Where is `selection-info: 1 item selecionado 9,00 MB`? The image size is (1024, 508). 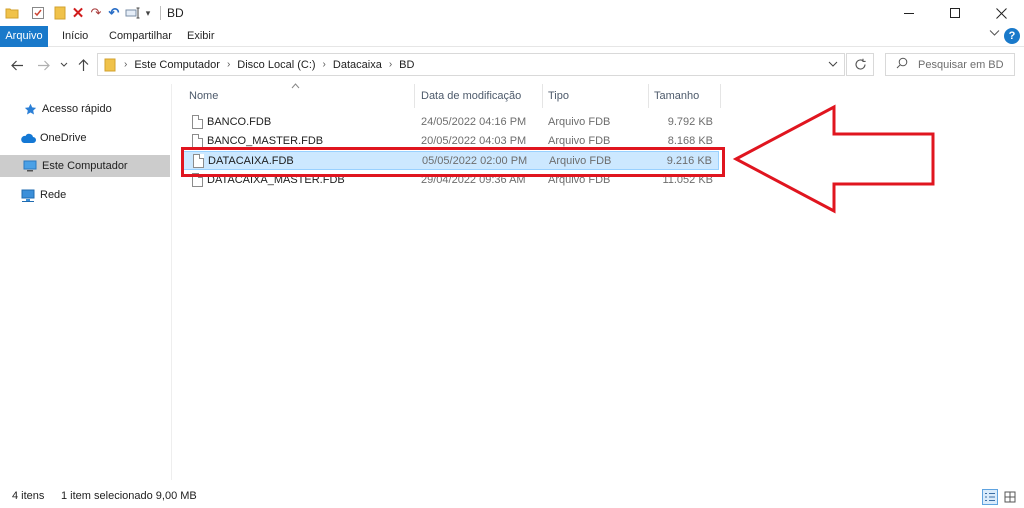
selection-info: 1 item selecionado 9,00 MB is located at coordinates (129, 496).